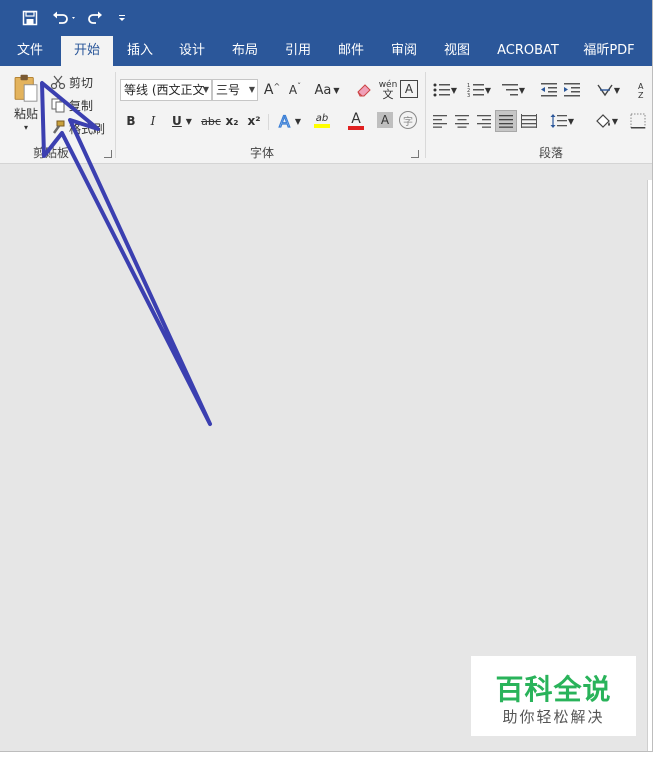 The width and height of the screenshot is (661, 761). What do you see at coordinates (553, 689) in the screenshot?
I see `watermark-title: 百科全说` at bounding box center [553, 689].